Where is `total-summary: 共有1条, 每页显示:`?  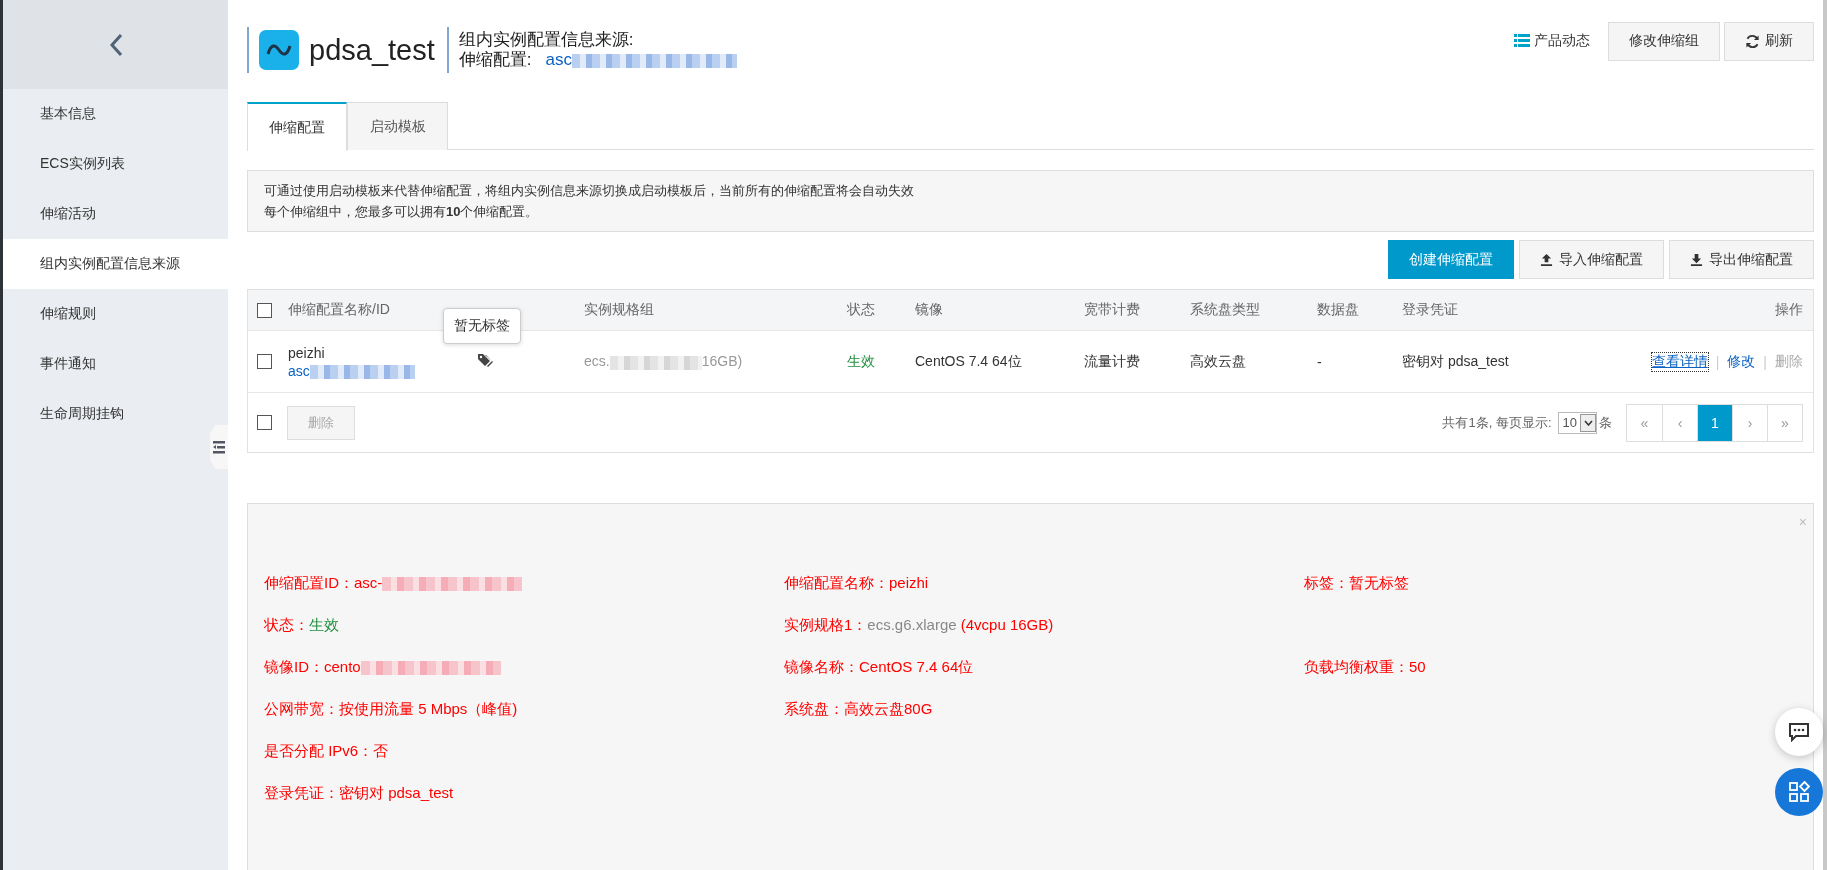 total-summary: 共有1条, 每页显示: is located at coordinates (1497, 422).